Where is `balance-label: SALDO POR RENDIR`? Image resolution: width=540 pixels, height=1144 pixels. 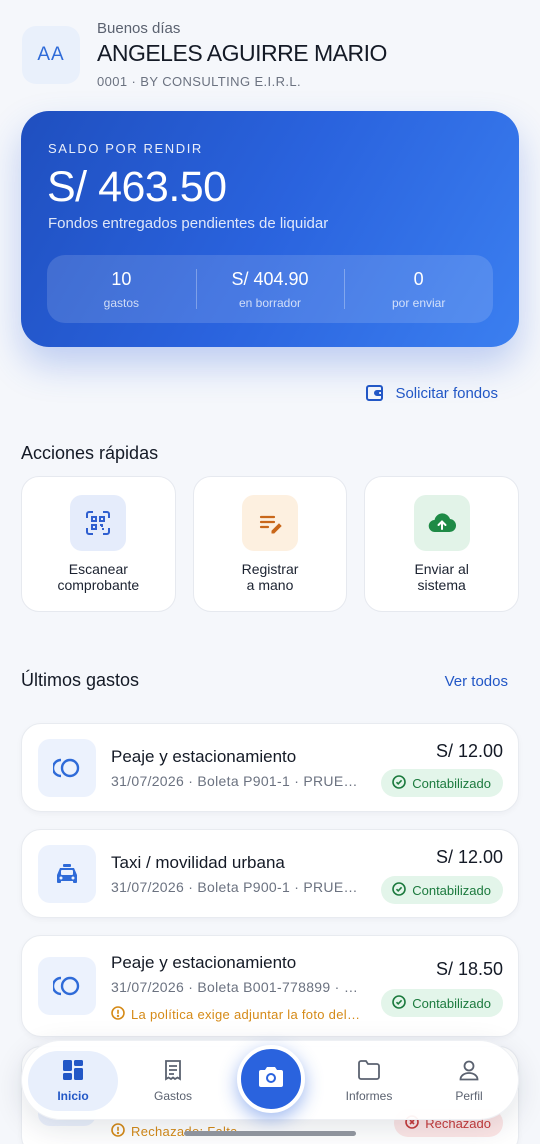 balance-label: SALDO POR RENDIR is located at coordinates (125, 148).